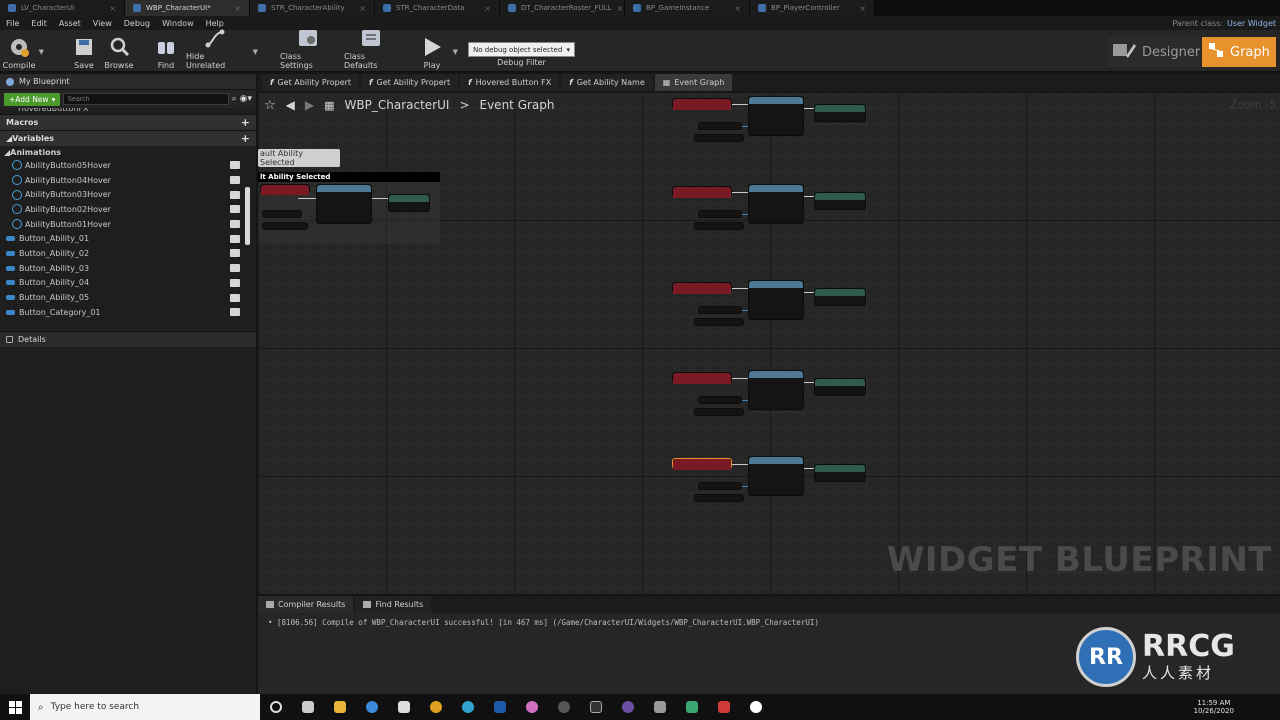  I want to click on graph-tab: f Get Ability Name, so click(607, 82).